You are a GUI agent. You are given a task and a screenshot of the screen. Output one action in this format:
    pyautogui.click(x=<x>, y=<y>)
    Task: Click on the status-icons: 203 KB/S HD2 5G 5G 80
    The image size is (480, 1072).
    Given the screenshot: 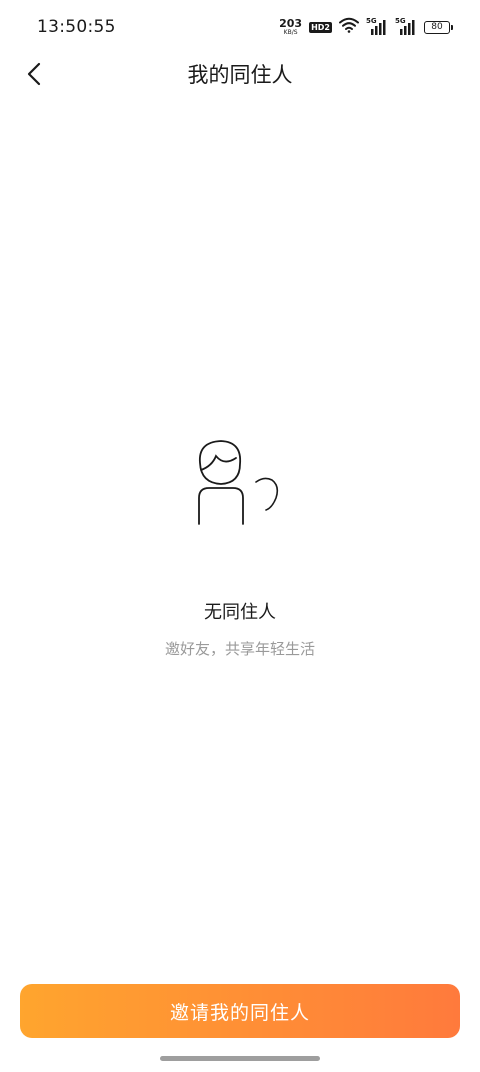 What is the action you would take?
    pyautogui.click(x=366, y=27)
    